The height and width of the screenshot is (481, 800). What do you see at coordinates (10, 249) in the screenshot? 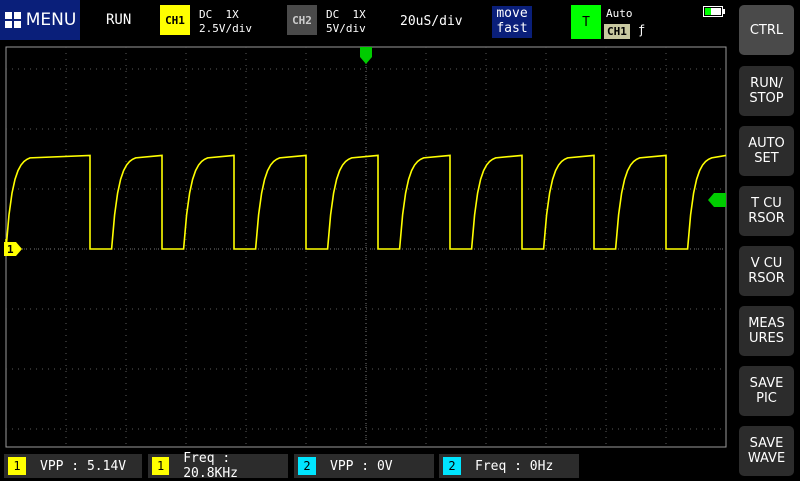
I see `ch1-marker-label: 1` at bounding box center [10, 249].